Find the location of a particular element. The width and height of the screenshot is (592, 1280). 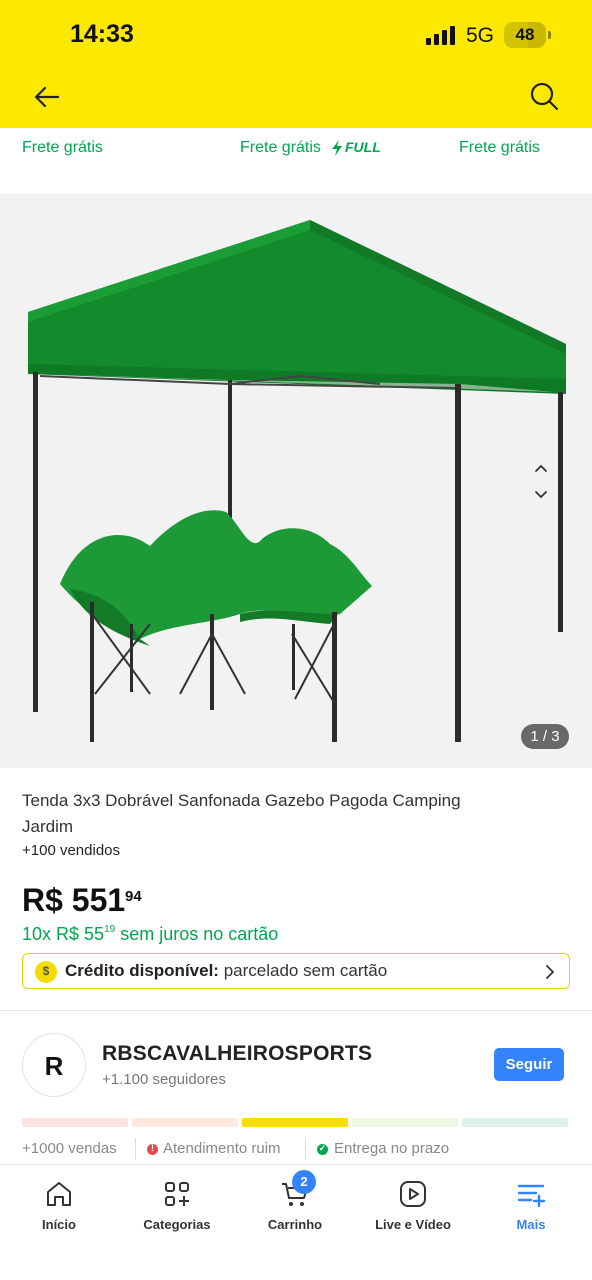

tab-home: Início is located at coordinates (59, 1205).